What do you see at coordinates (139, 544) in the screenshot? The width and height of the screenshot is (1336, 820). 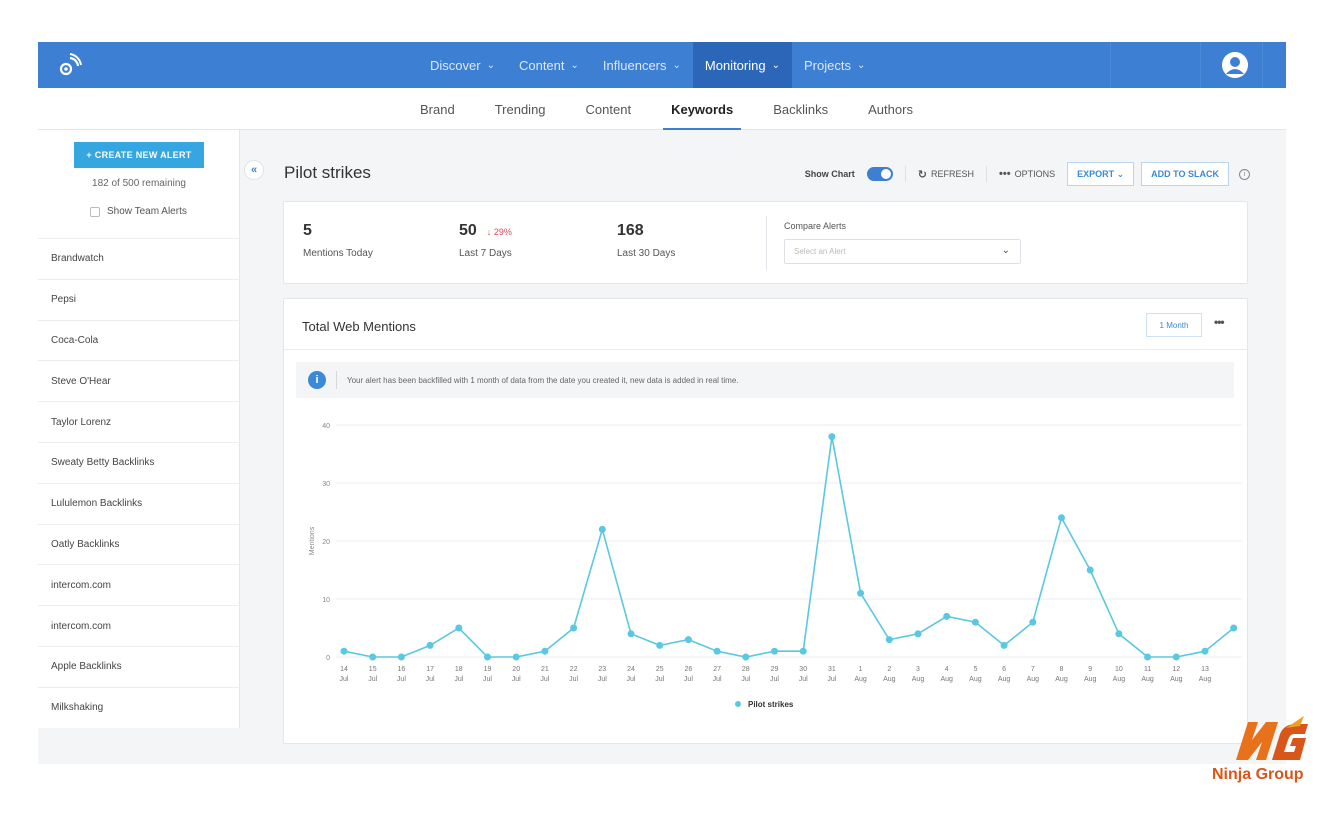 I see `alert-item: Oatly Backlinks` at bounding box center [139, 544].